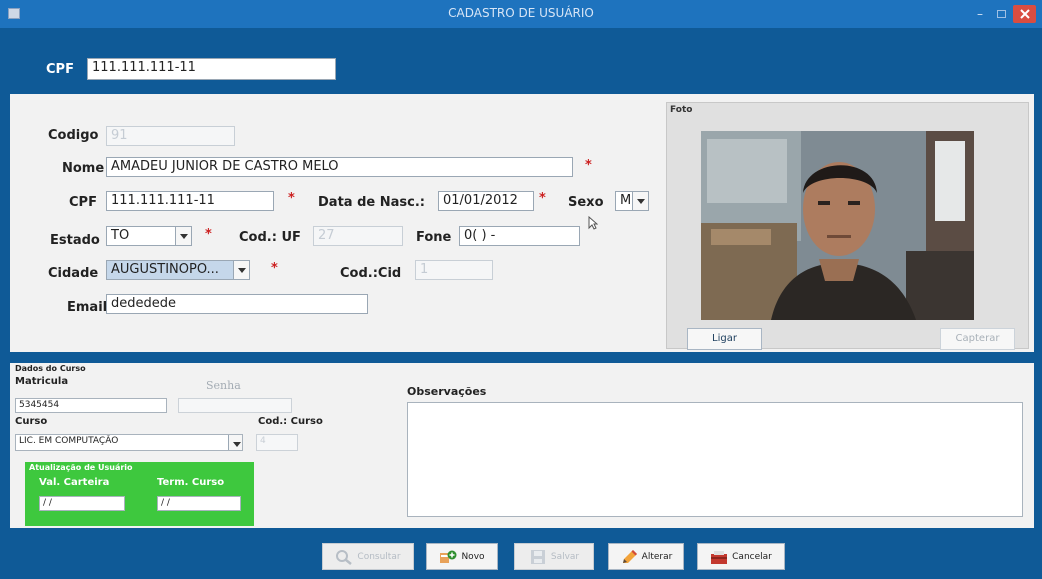  I want to click on term-curso-field: / /, so click(199, 503).